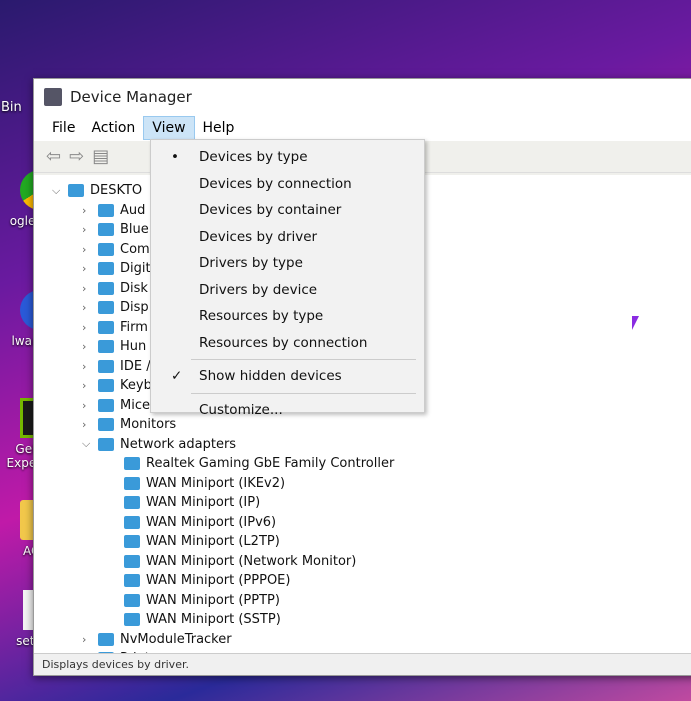  What do you see at coordinates (53, 156) in the screenshot?
I see `back-icon: ⇦` at bounding box center [53, 156].